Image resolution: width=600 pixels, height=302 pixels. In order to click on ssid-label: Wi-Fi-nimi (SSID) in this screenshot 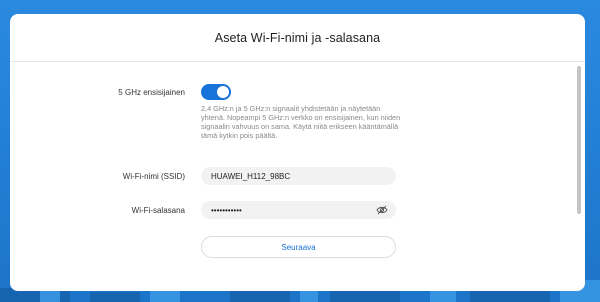, I will do `click(153, 176)`.